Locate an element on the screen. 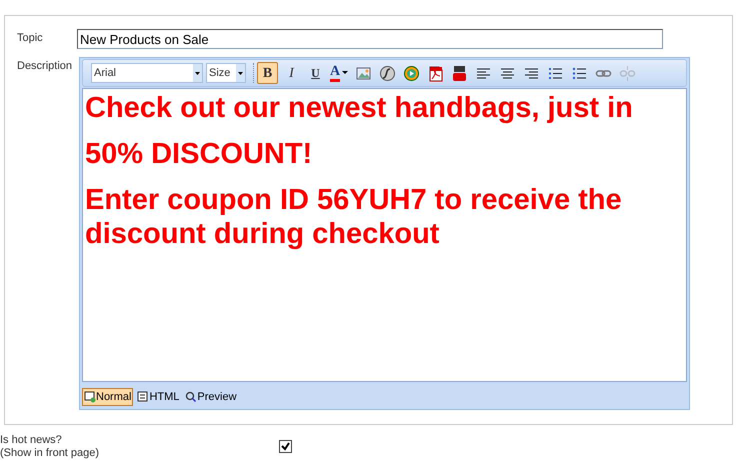 The height and width of the screenshot is (468, 738). paragraph: 50% DISCOUNT! is located at coordinates (199, 154).